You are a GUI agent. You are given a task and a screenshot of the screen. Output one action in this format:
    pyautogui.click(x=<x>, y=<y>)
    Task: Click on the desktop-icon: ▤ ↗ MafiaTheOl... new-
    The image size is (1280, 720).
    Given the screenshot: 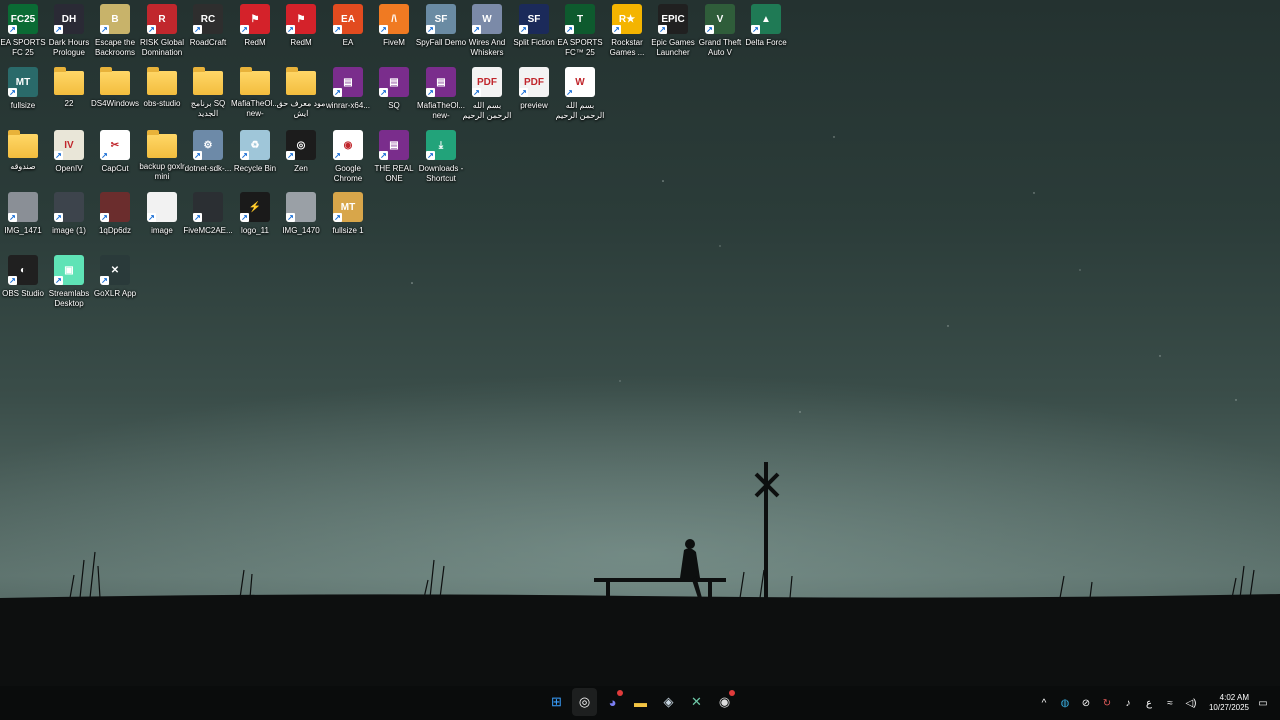 What is the action you would take?
    pyautogui.click(x=441, y=97)
    